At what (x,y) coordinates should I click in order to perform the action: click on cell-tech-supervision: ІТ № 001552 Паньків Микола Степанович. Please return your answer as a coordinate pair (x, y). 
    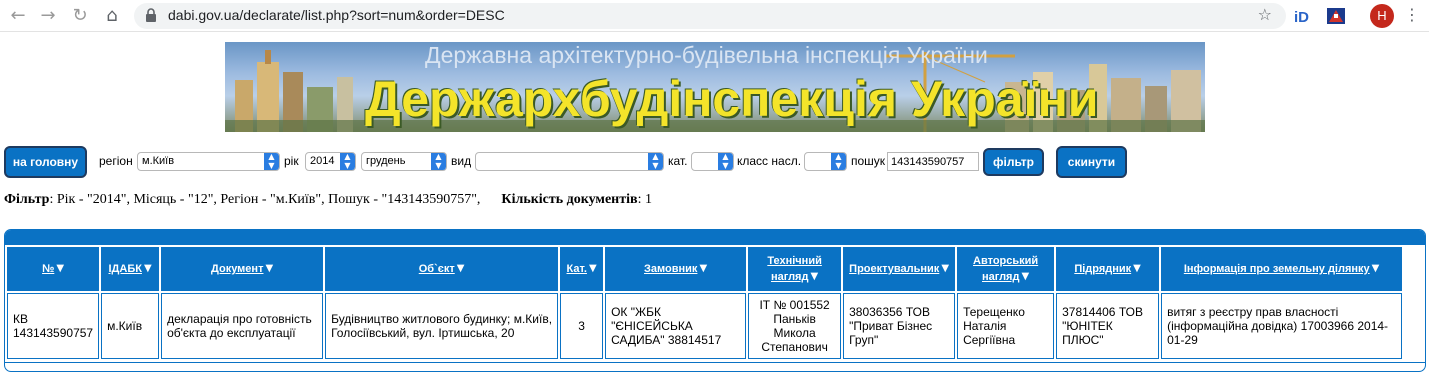
    Looking at the image, I should click on (795, 326).